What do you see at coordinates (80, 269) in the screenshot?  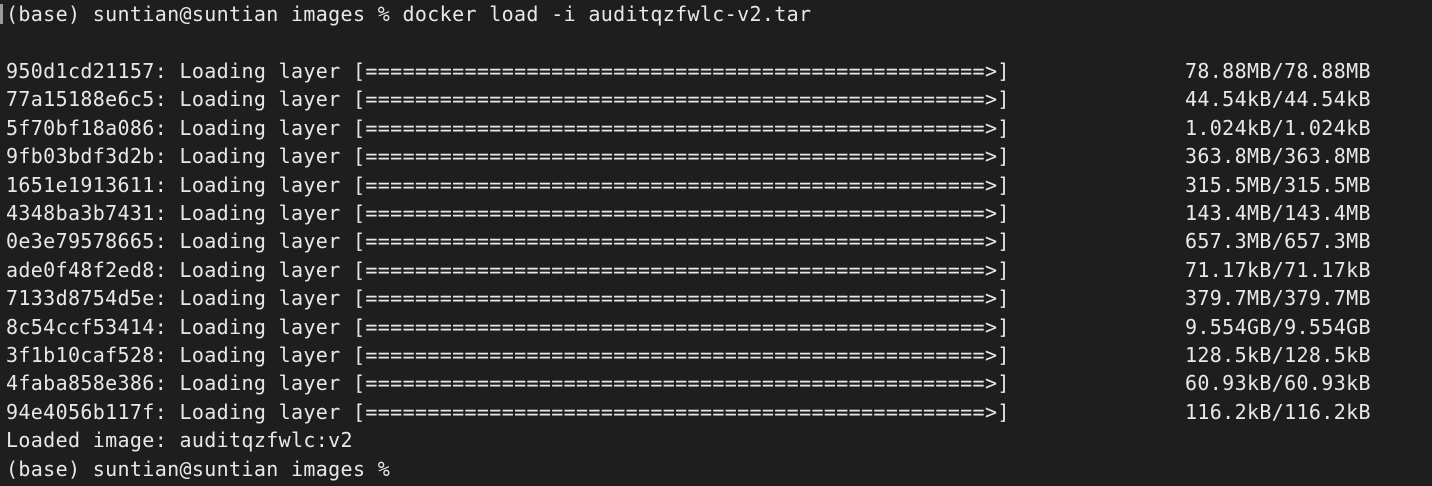 I see `layer-id: ade0f48f2ed8` at bounding box center [80, 269].